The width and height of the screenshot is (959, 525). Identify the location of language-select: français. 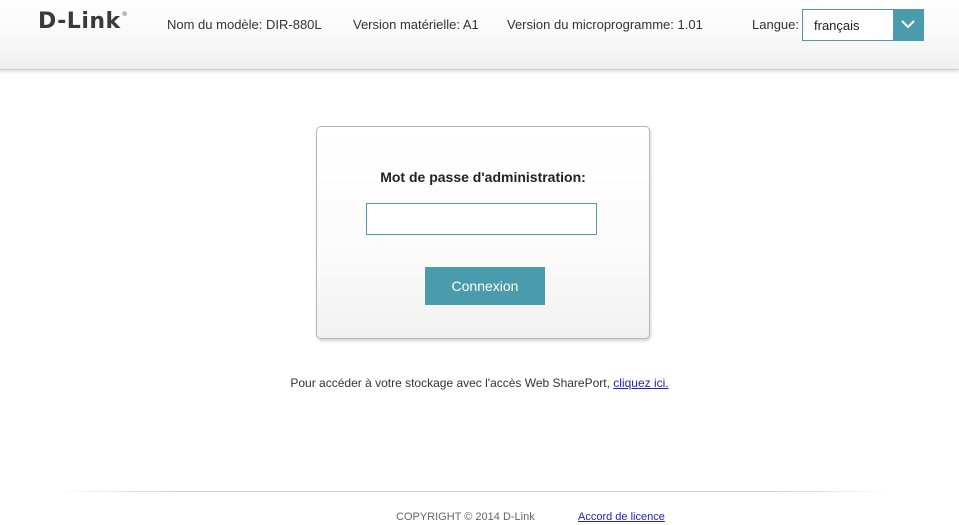
(863, 25).